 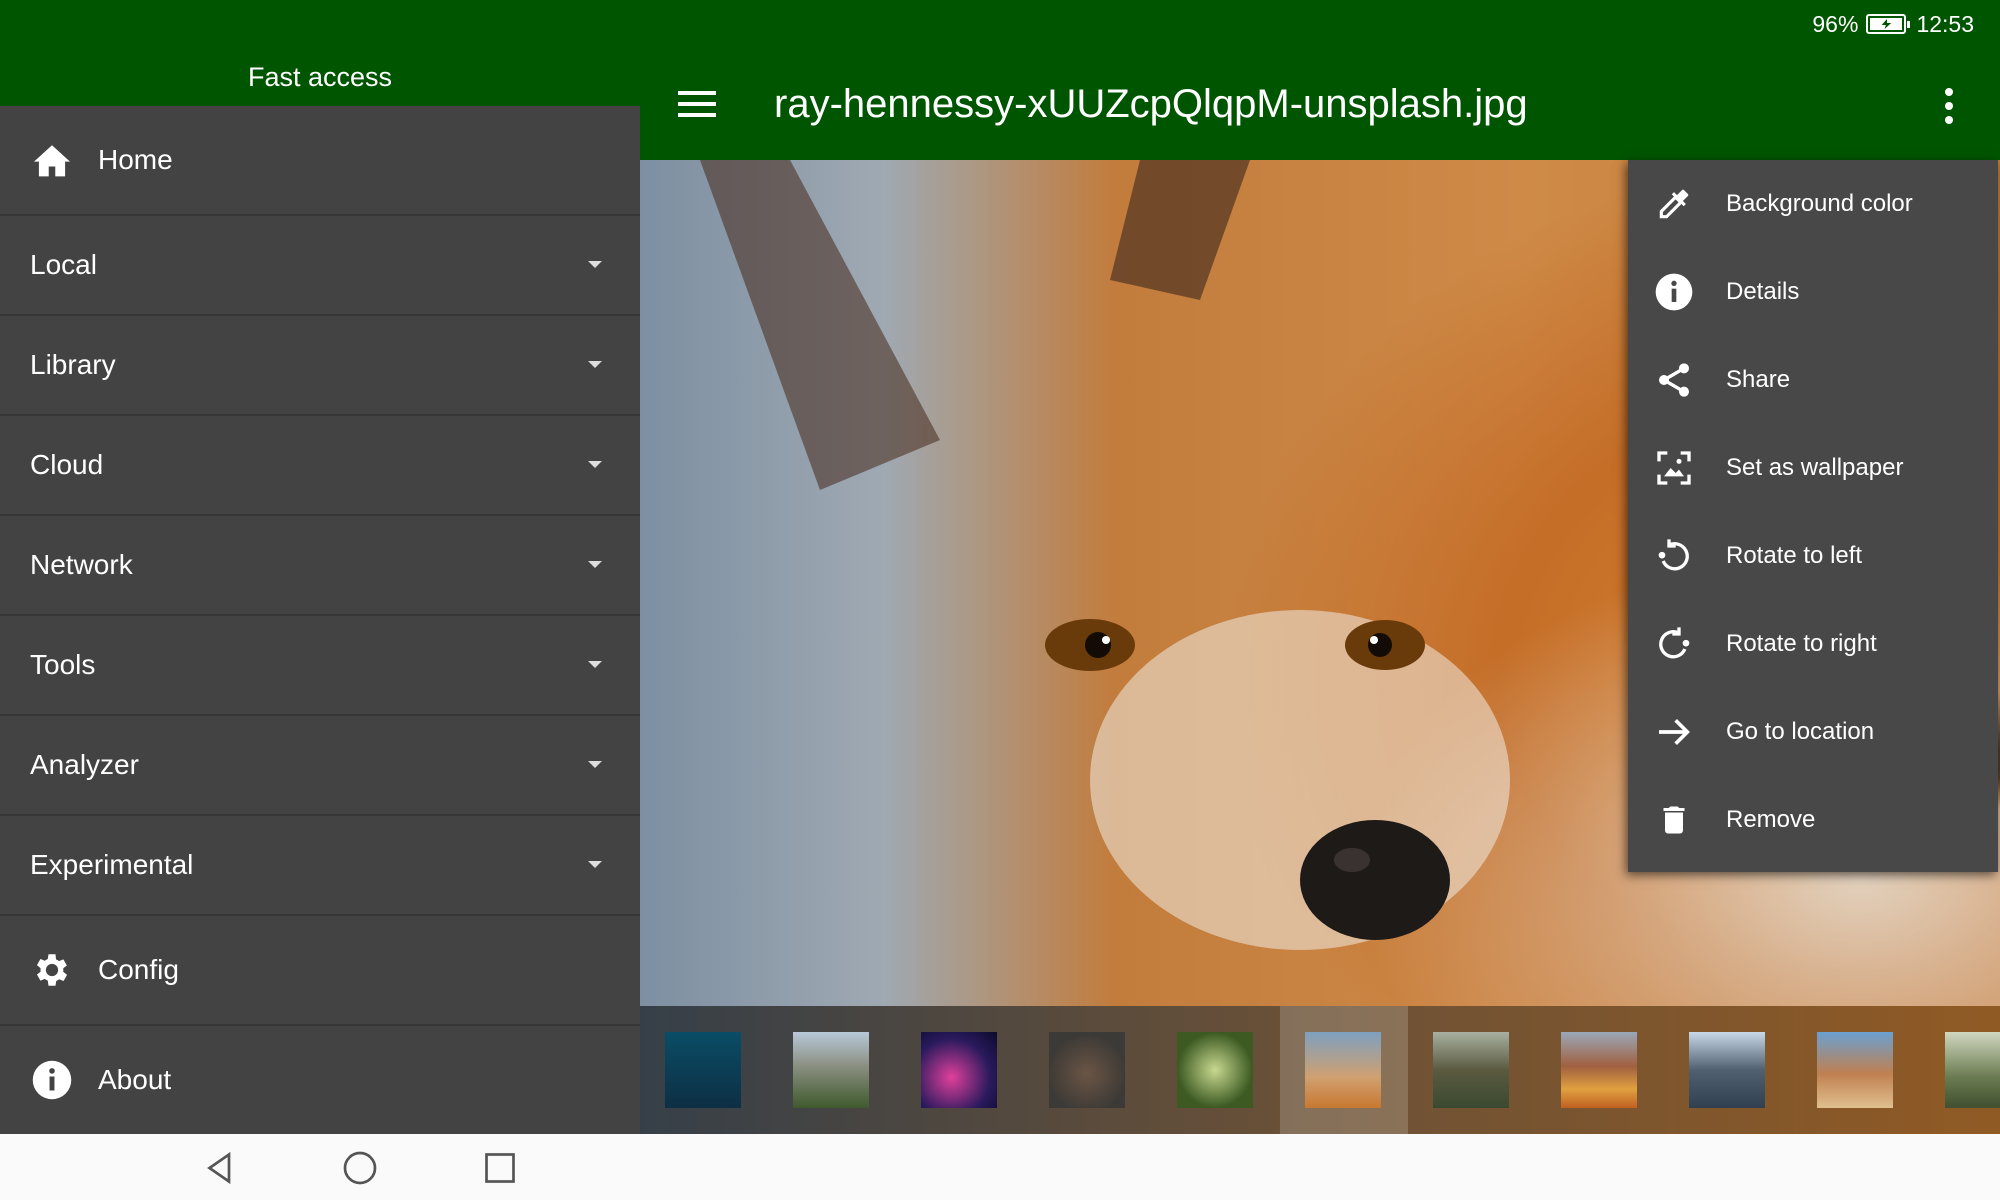 I want to click on drawer-item-local: Local, so click(x=320, y=266).